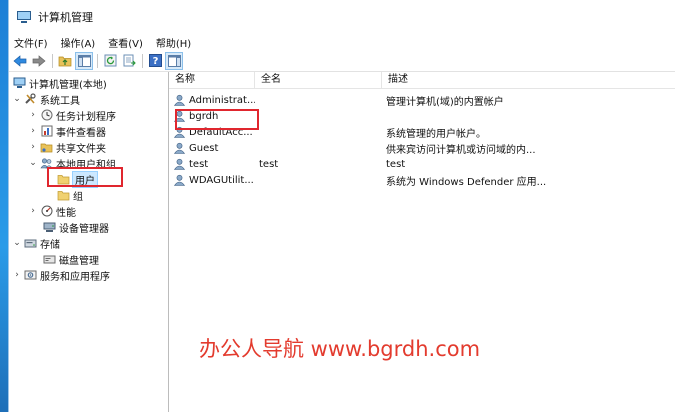 This screenshot has width=675, height=412. What do you see at coordinates (84, 60) in the screenshot?
I see `show-tree-icon` at bounding box center [84, 60].